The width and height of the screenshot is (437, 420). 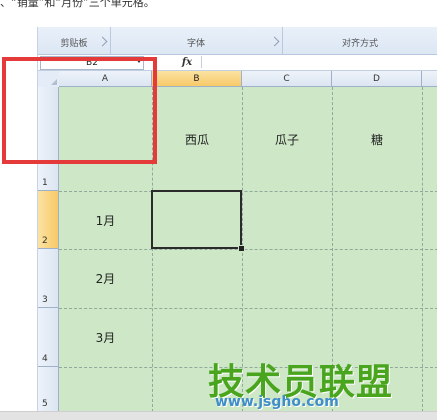 What do you see at coordinates (74, 40) in the screenshot?
I see `ribbon-group-clipboard: 剪贴板` at bounding box center [74, 40].